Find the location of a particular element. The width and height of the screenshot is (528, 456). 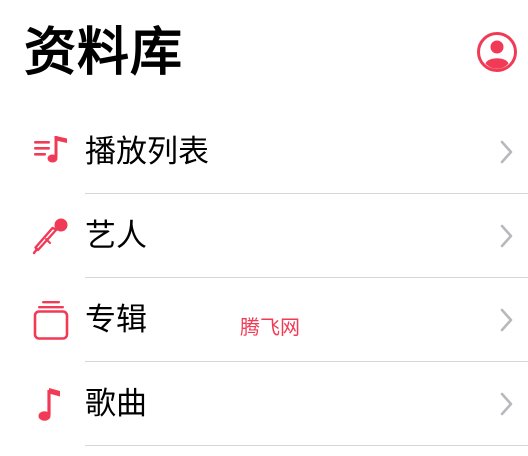

page-title: 资料库 is located at coordinates (104, 53).